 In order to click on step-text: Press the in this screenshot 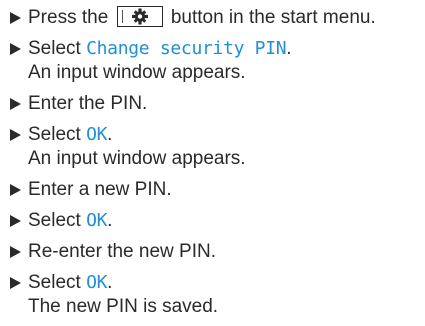, I will do `click(68, 17)`.